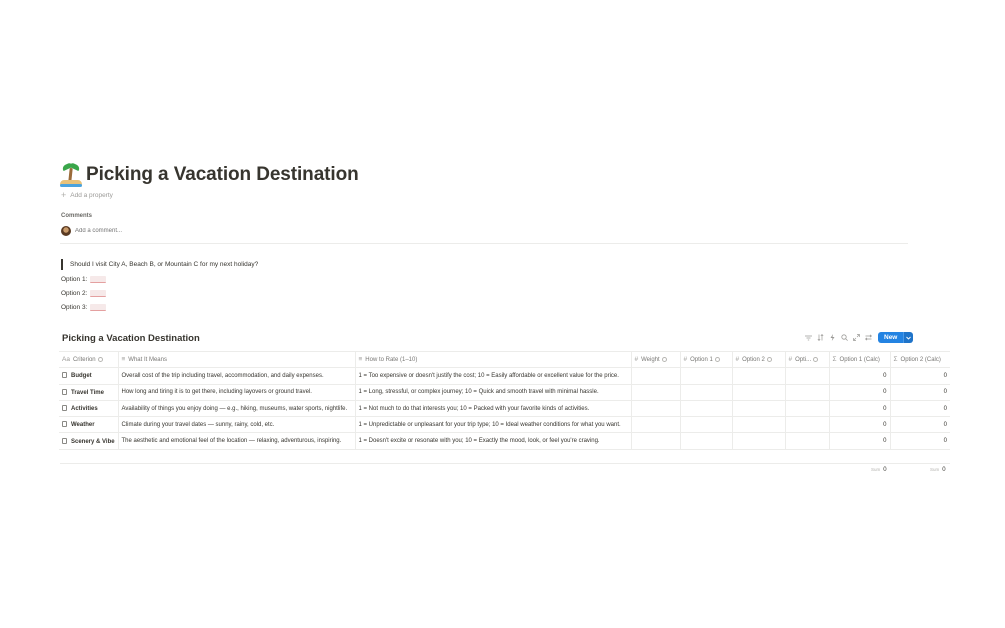 Image resolution: width=1005 pixels, height=628 pixels. Describe the element at coordinates (820, 338) in the screenshot. I see `sort-icon` at that location.